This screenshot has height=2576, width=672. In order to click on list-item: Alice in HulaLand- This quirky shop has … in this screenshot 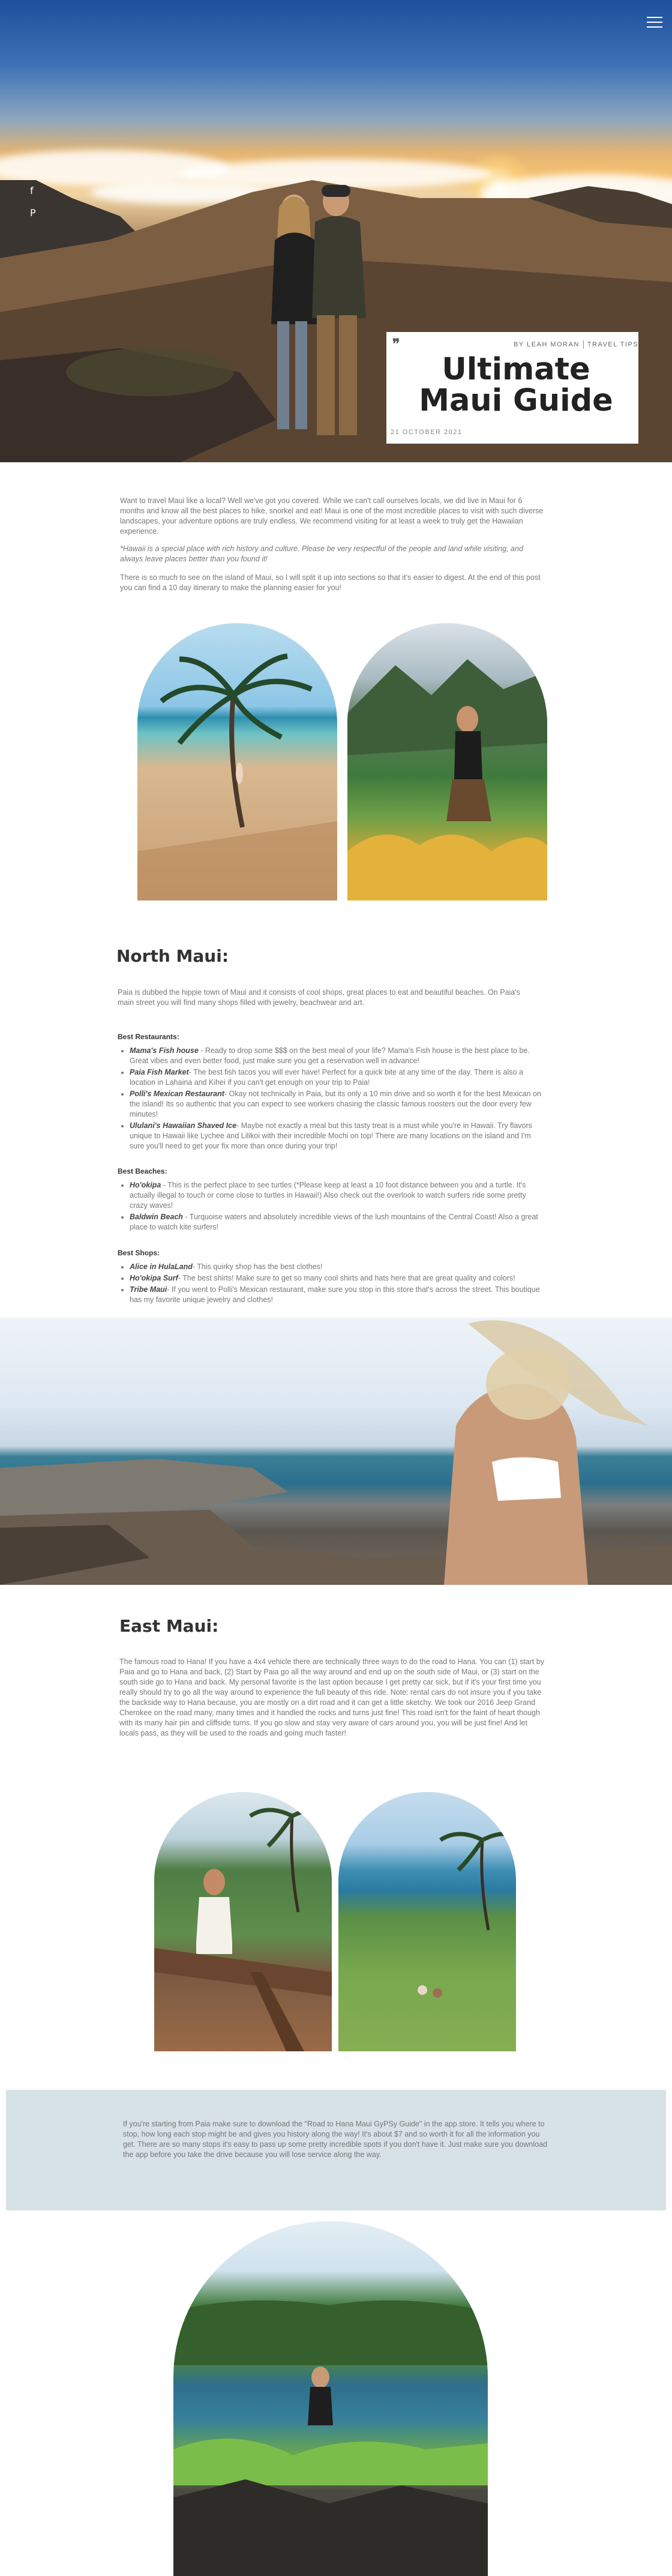, I will do `click(337, 1267)`.